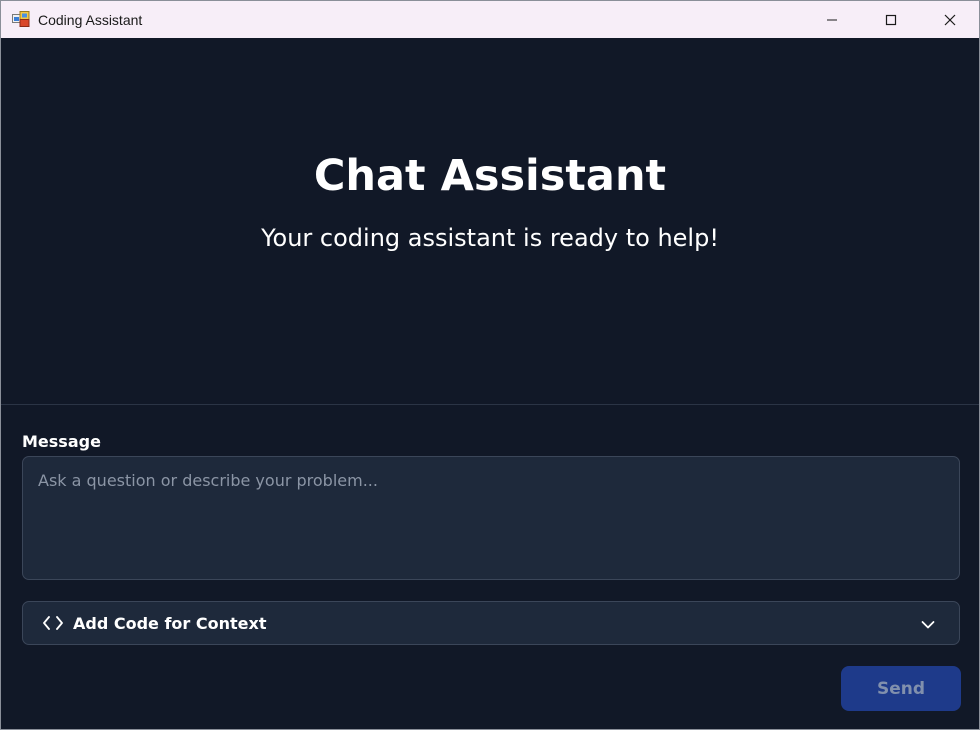  What do you see at coordinates (170, 623) in the screenshot?
I see `add-code-context-label: Add Code for Context` at bounding box center [170, 623].